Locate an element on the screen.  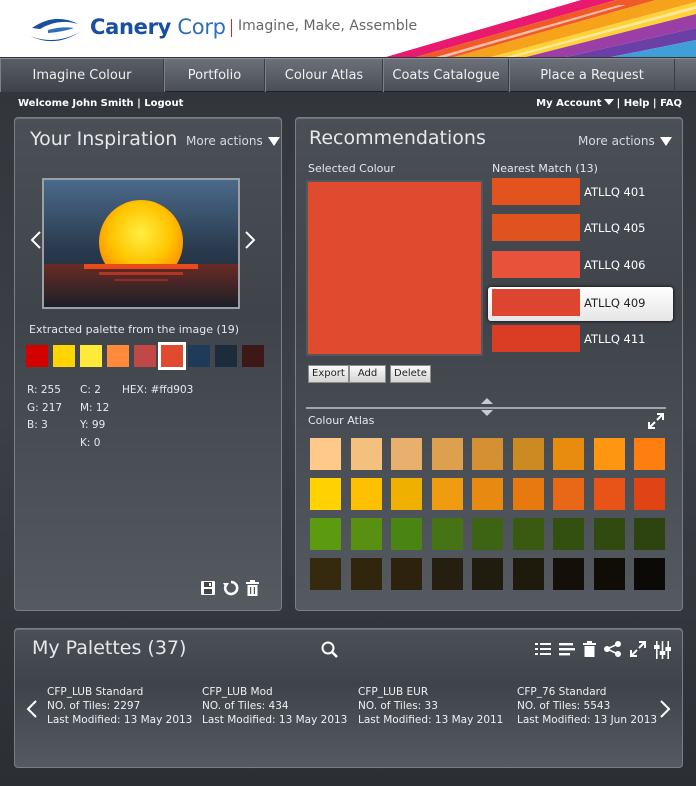
nav-imagine-colour: Imagine Colour is located at coordinates (82, 75).